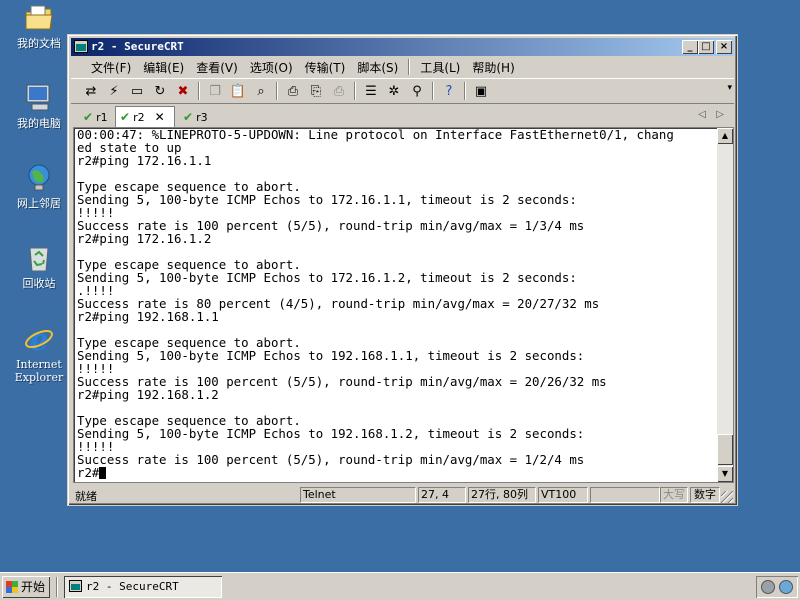  I want to click on folder-documents-icon, so click(39, 17).